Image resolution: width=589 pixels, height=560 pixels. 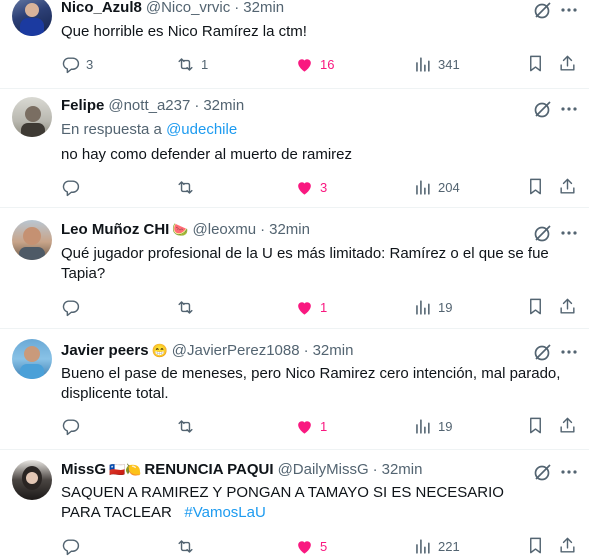 What do you see at coordinates (105, 350) in the screenshot?
I see `display-name: Javier peers` at bounding box center [105, 350].